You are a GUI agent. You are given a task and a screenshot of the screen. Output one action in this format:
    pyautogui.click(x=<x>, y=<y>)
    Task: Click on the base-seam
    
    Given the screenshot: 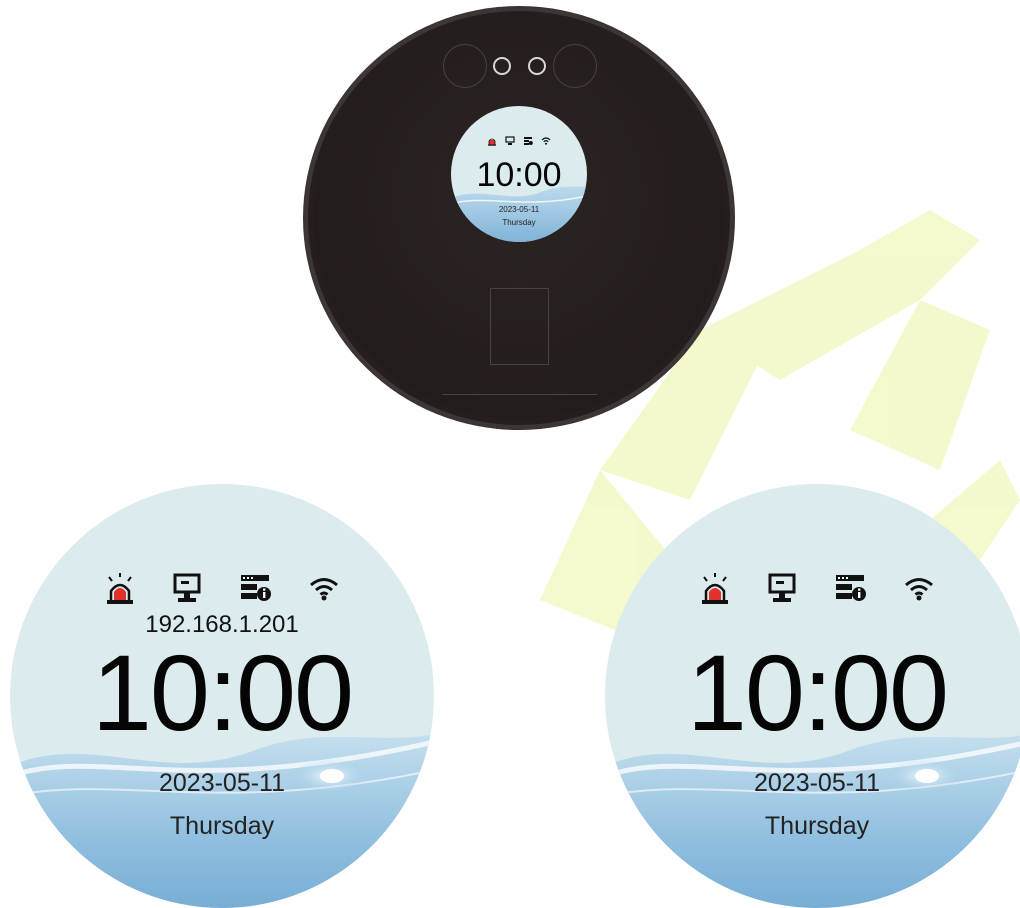 What is the action you would take?
    pyautogui.click(x=519, y=394)
    